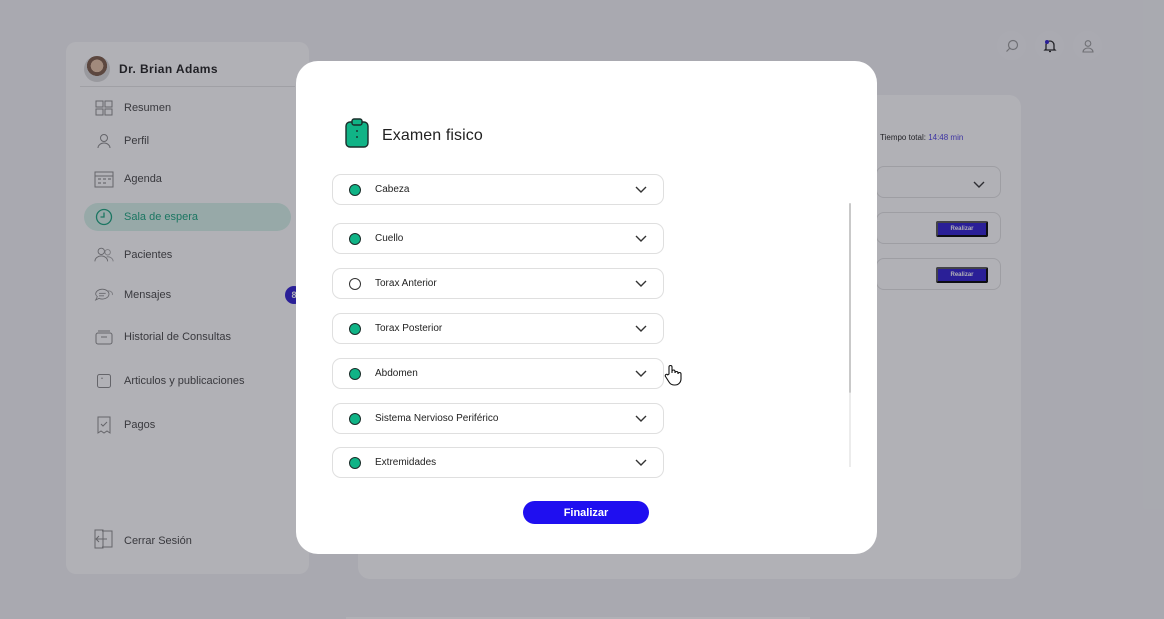 The height and width of the screenshot is (619, 1164). Describe the element at coordinates (396, 373) in the screenshot. I see `section-label: Abdomen` at that location.